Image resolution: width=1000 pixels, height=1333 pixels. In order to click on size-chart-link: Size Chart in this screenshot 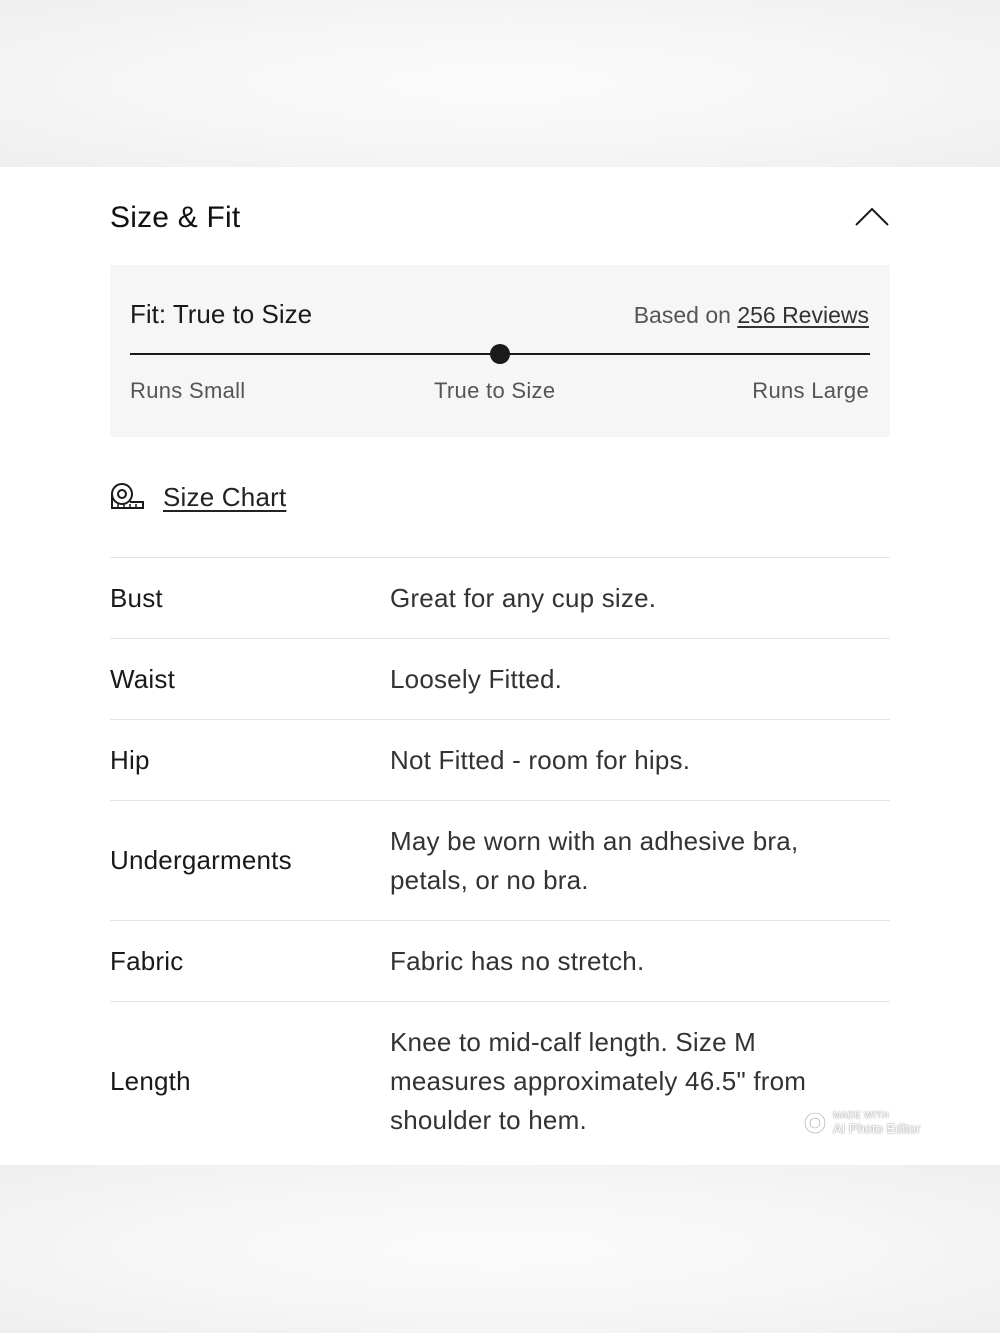, I will do `click(198, 497)`.